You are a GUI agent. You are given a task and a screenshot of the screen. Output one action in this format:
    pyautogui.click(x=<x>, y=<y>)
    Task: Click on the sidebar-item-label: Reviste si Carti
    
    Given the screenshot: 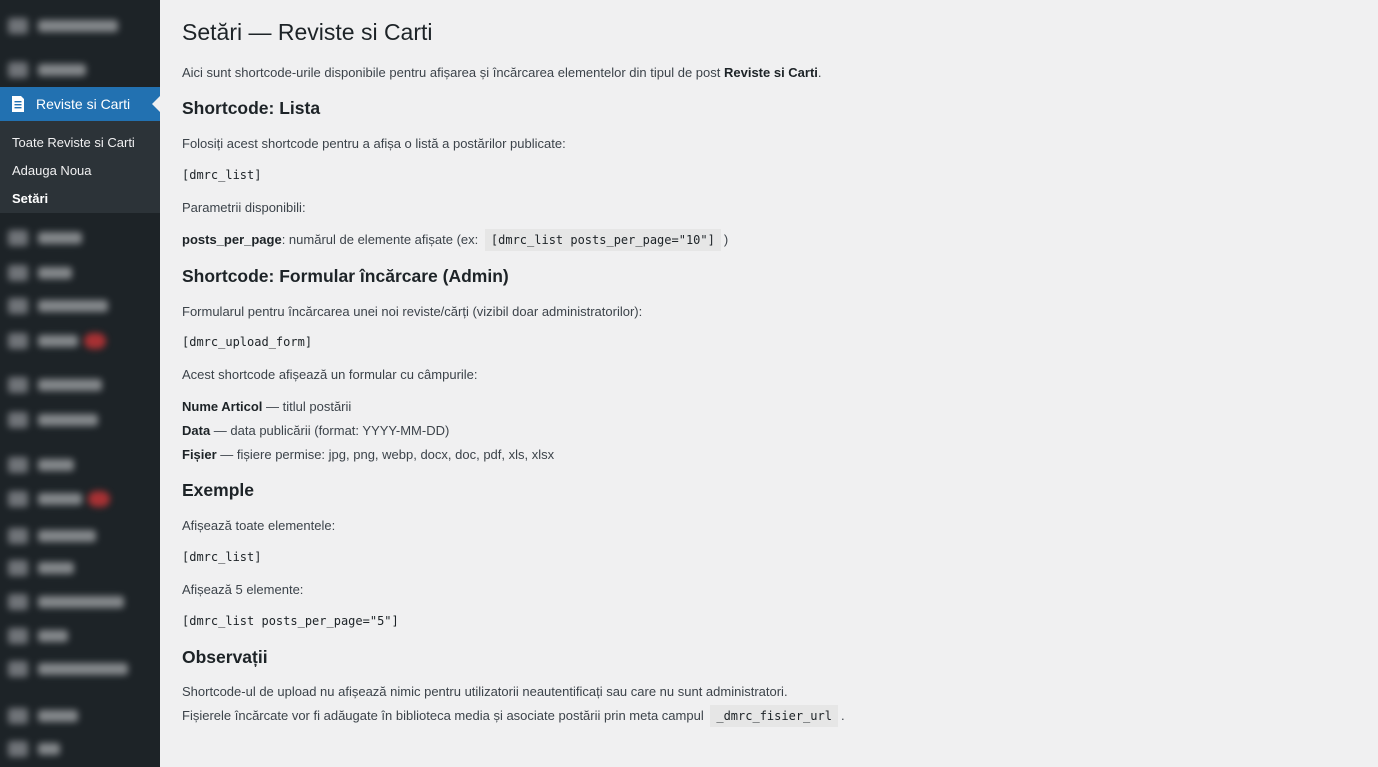 What is the action you would take?
    pyautogui.click(x=83, y=104)
    